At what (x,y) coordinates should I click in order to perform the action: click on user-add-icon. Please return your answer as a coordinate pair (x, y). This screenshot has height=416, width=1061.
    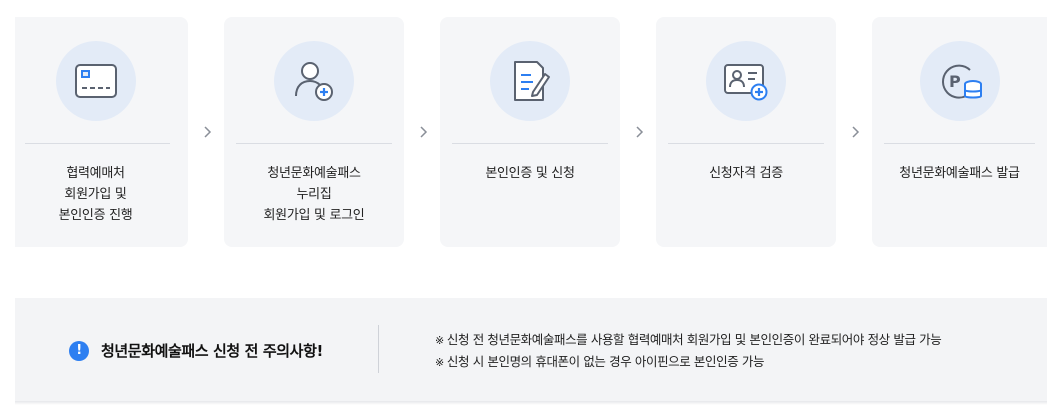
    Looking at the image, I should click on (314, 81).